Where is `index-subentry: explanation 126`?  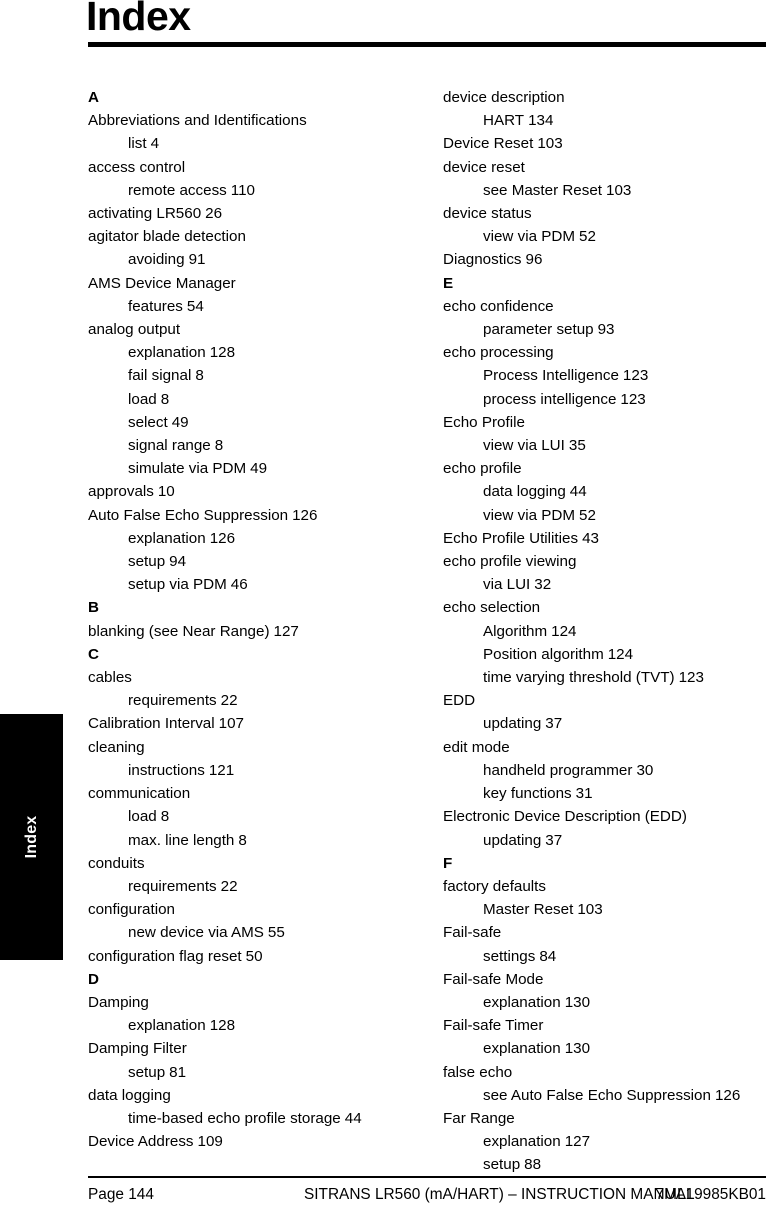
index-subentry: explanation 126 is located at coordinates (260, 538).